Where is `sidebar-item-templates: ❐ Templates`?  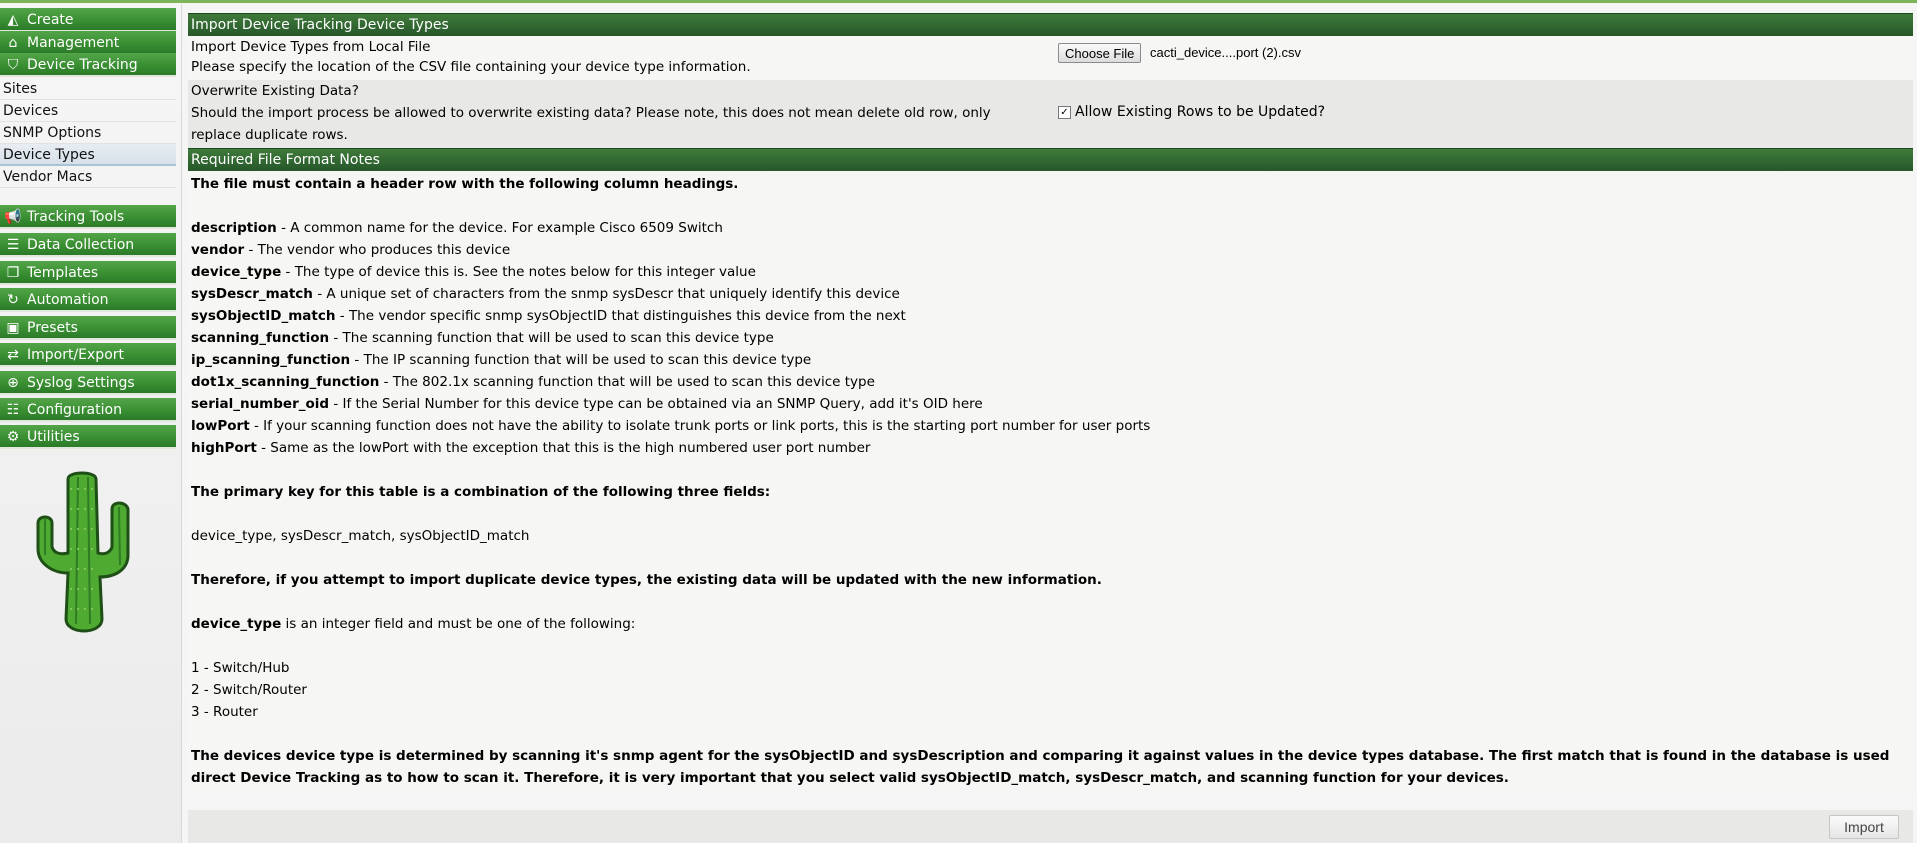
sidebar-item-templates: ❐ Templates is located at coordinates (88, 273).